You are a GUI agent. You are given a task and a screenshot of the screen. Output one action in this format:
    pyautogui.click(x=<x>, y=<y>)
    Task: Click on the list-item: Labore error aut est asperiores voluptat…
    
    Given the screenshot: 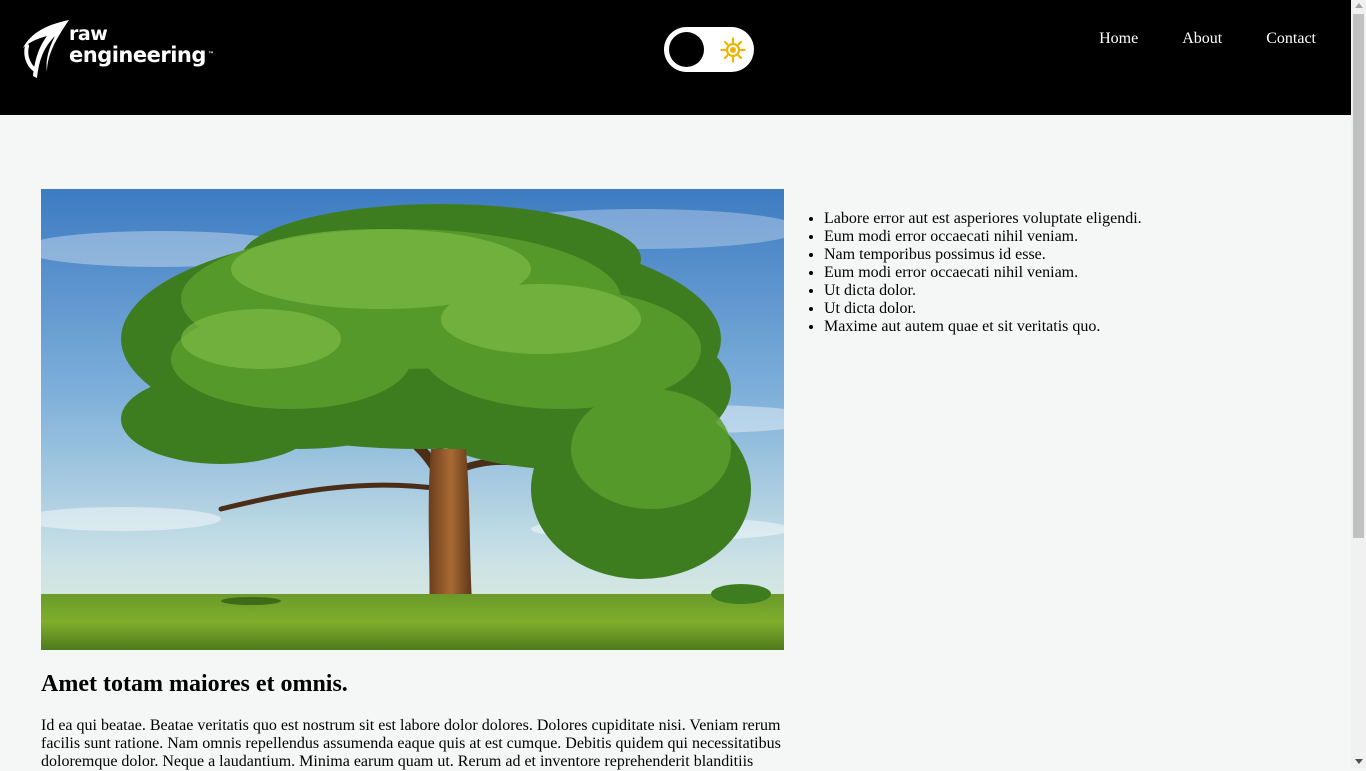 What is the action you would take?
    pyautogui.click(x=983, y=219)
    